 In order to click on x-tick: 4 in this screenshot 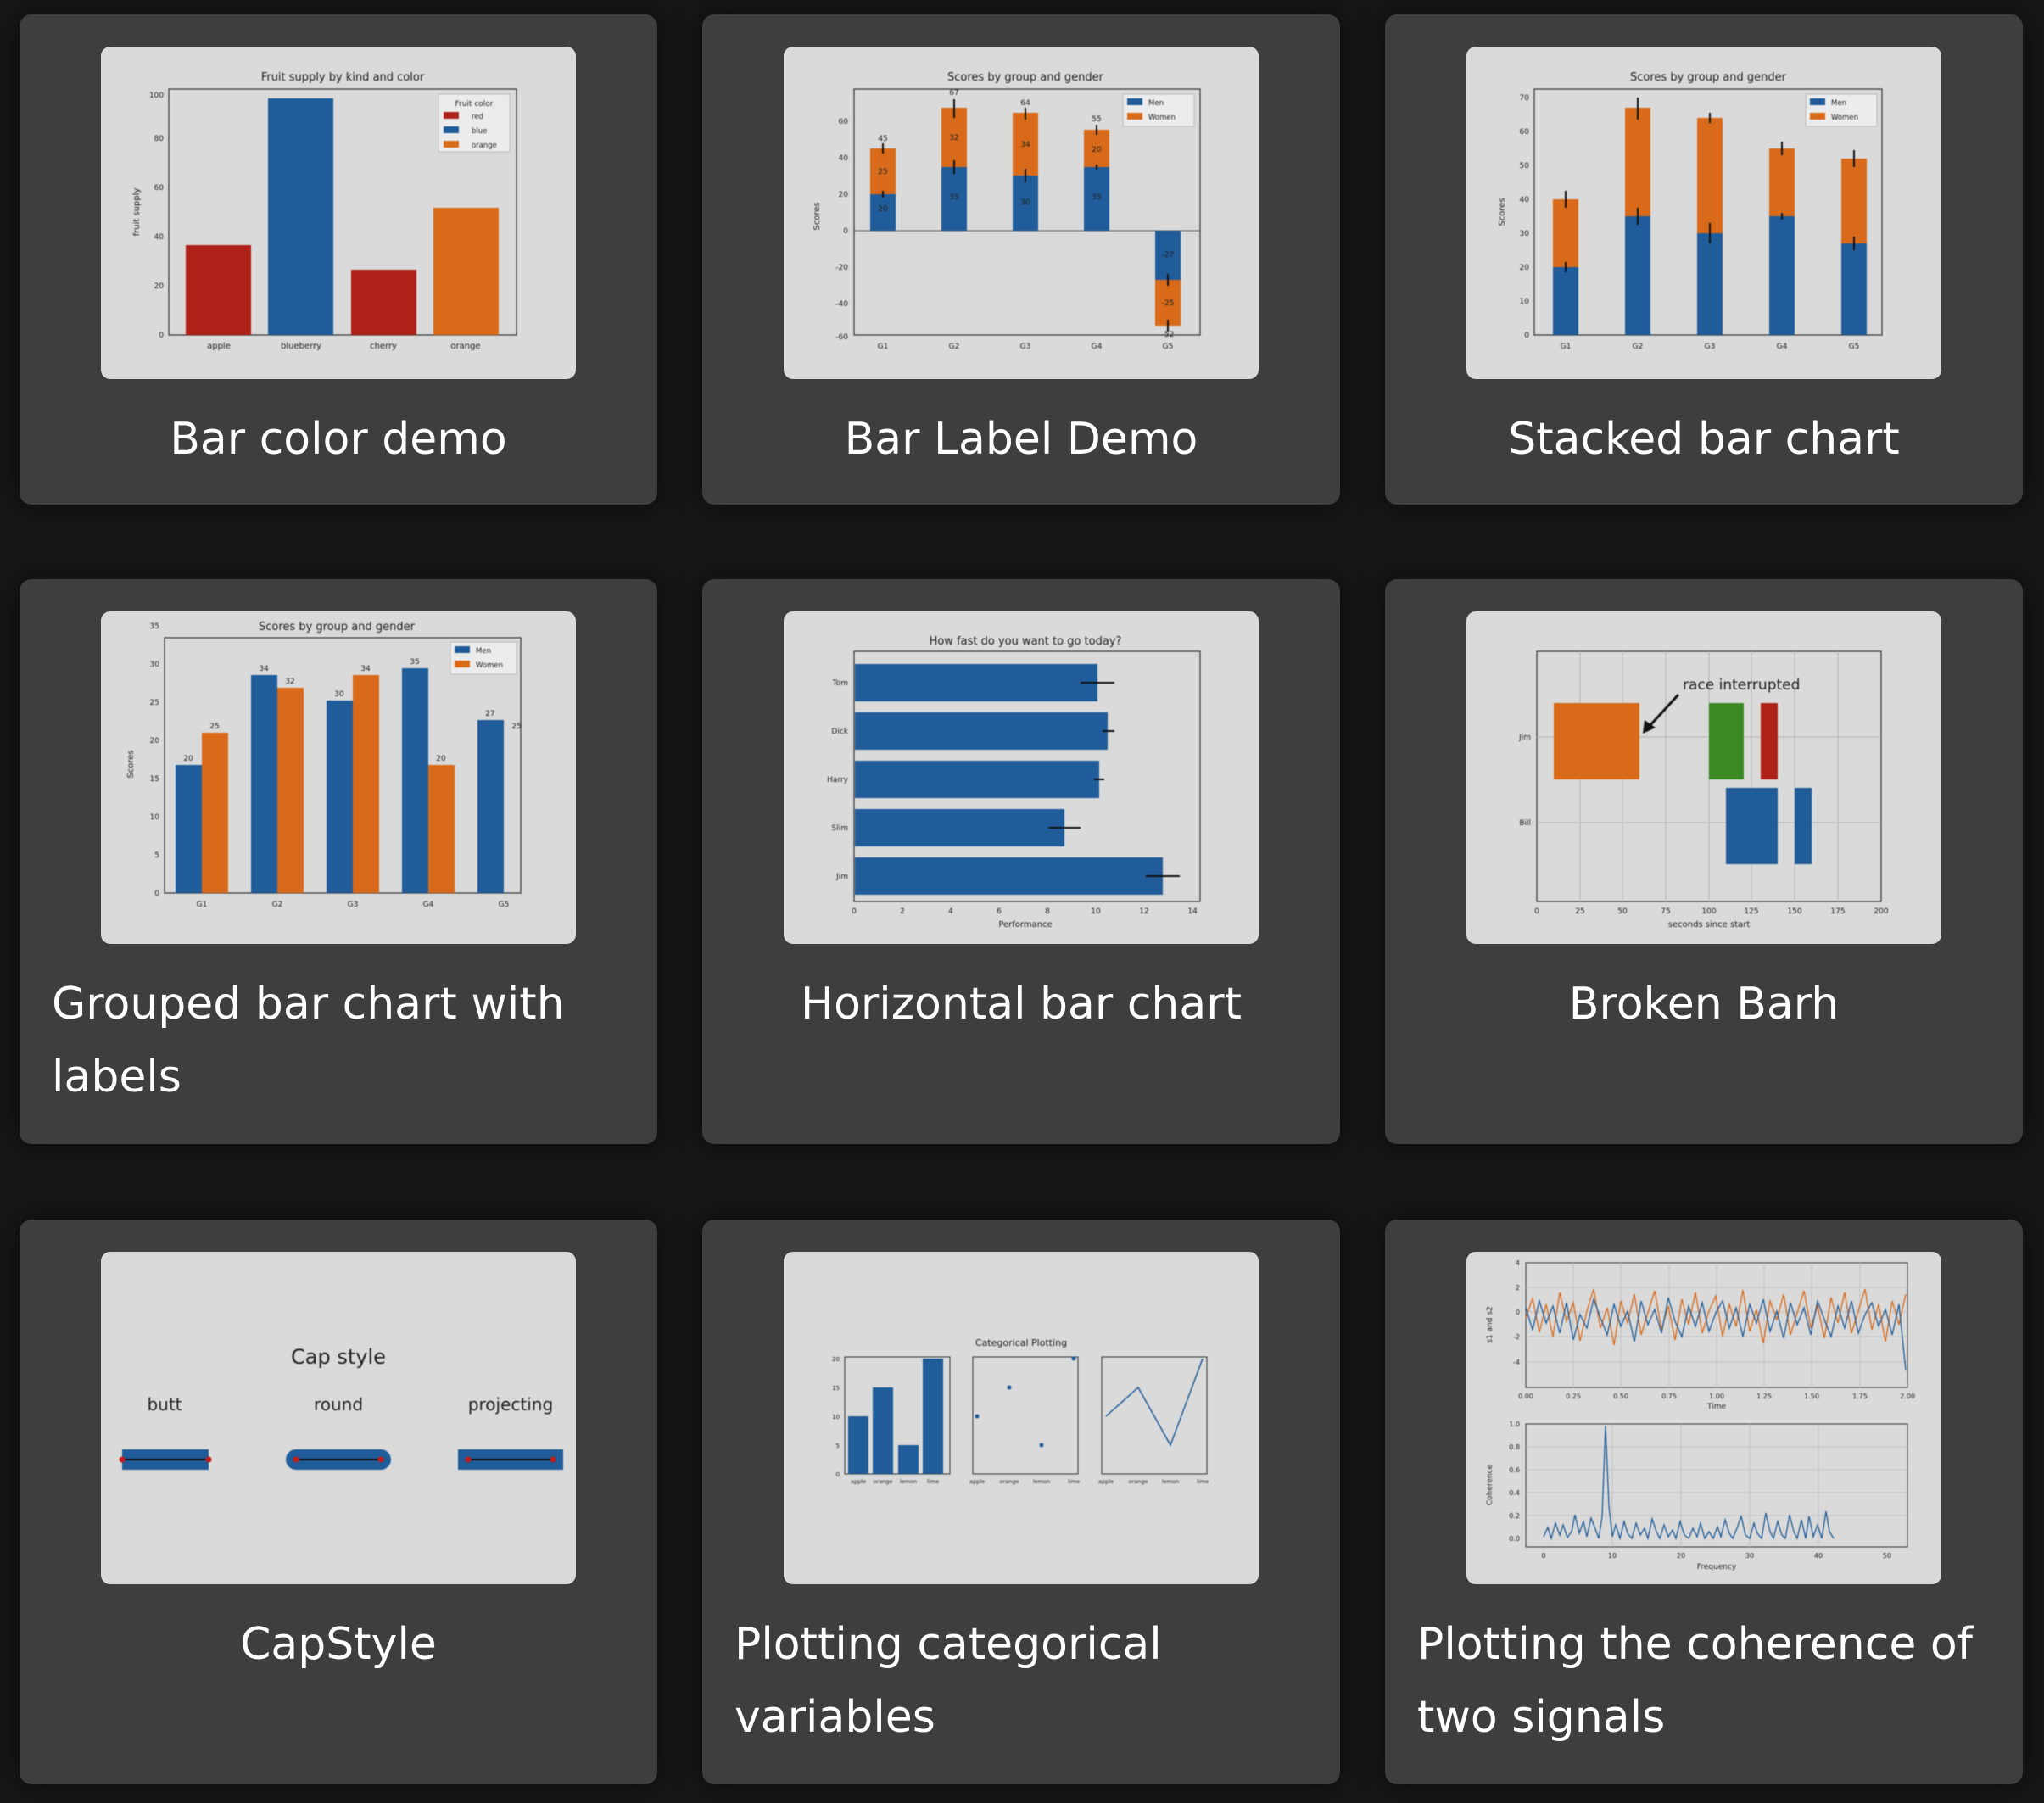, I will do `click(950, 912)`.